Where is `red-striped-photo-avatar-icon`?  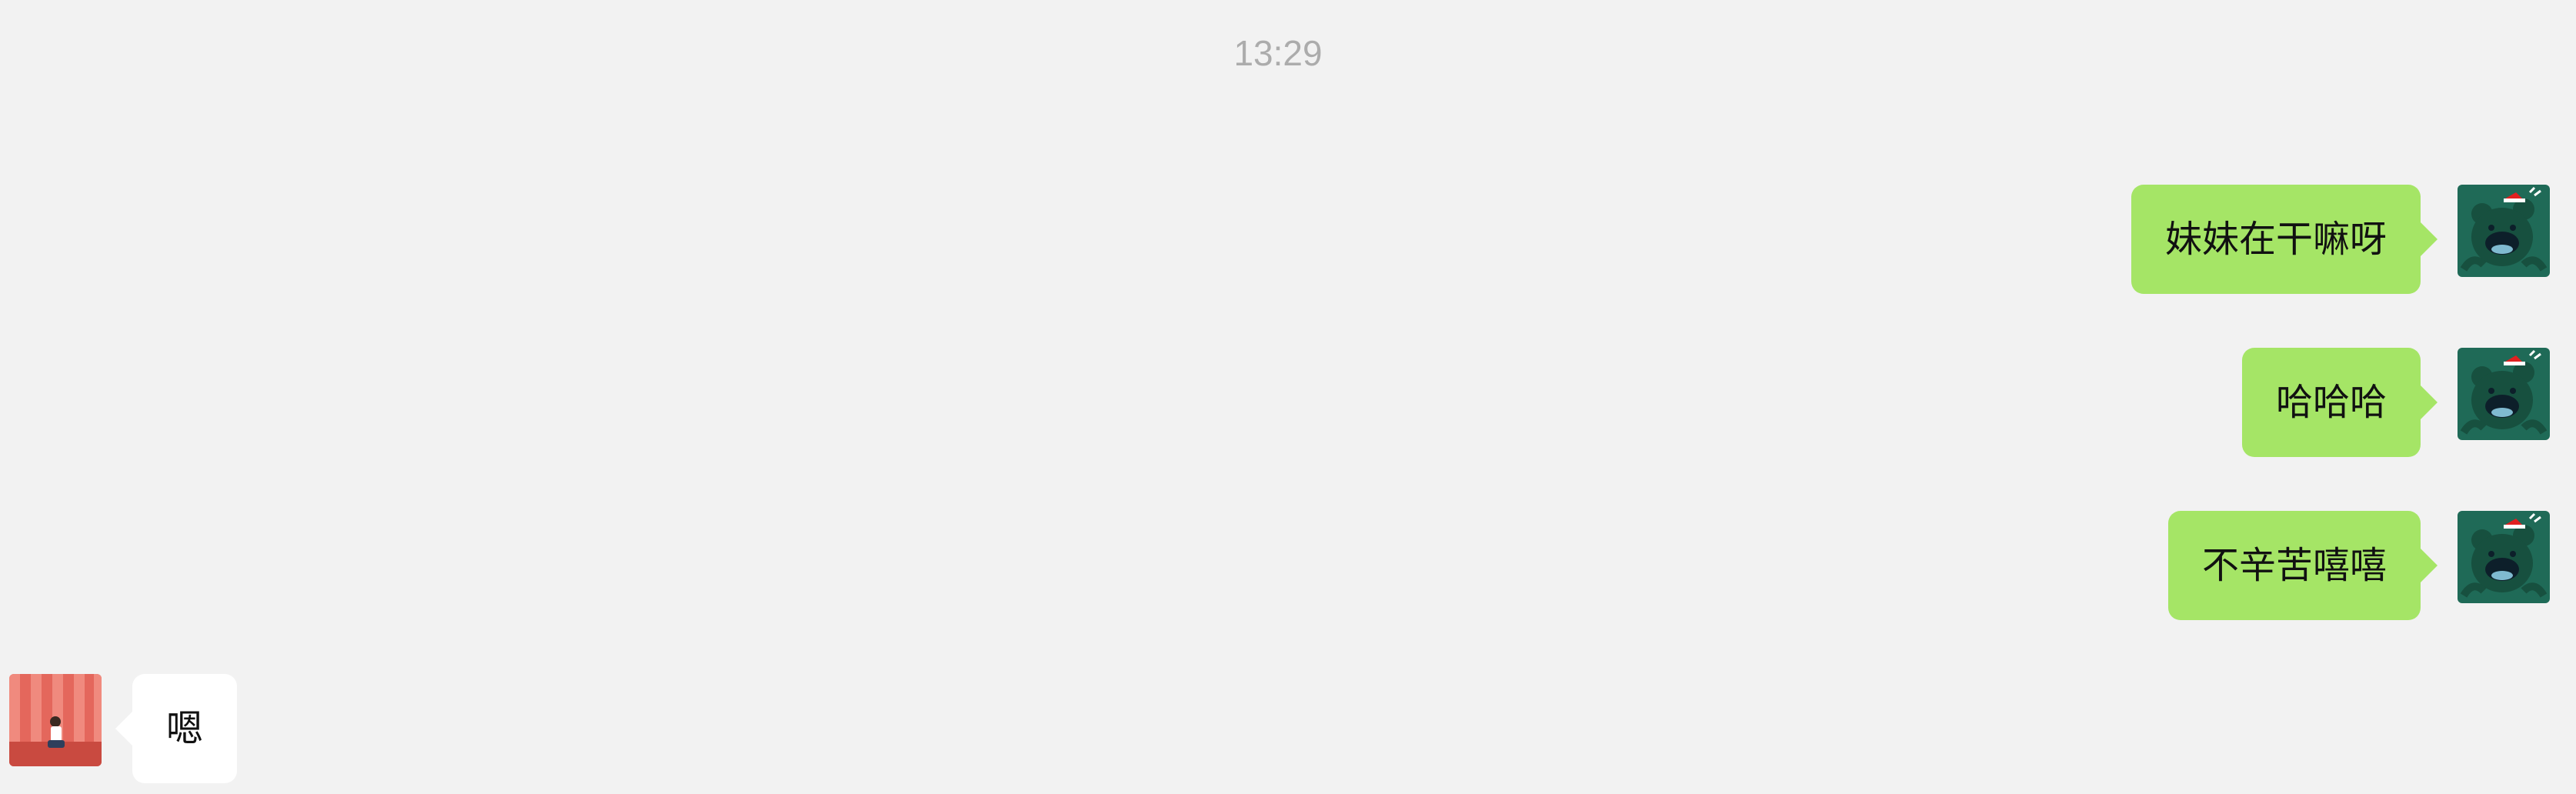
red-striped-photo-avatar-icon is located at coordinates (56, 720).